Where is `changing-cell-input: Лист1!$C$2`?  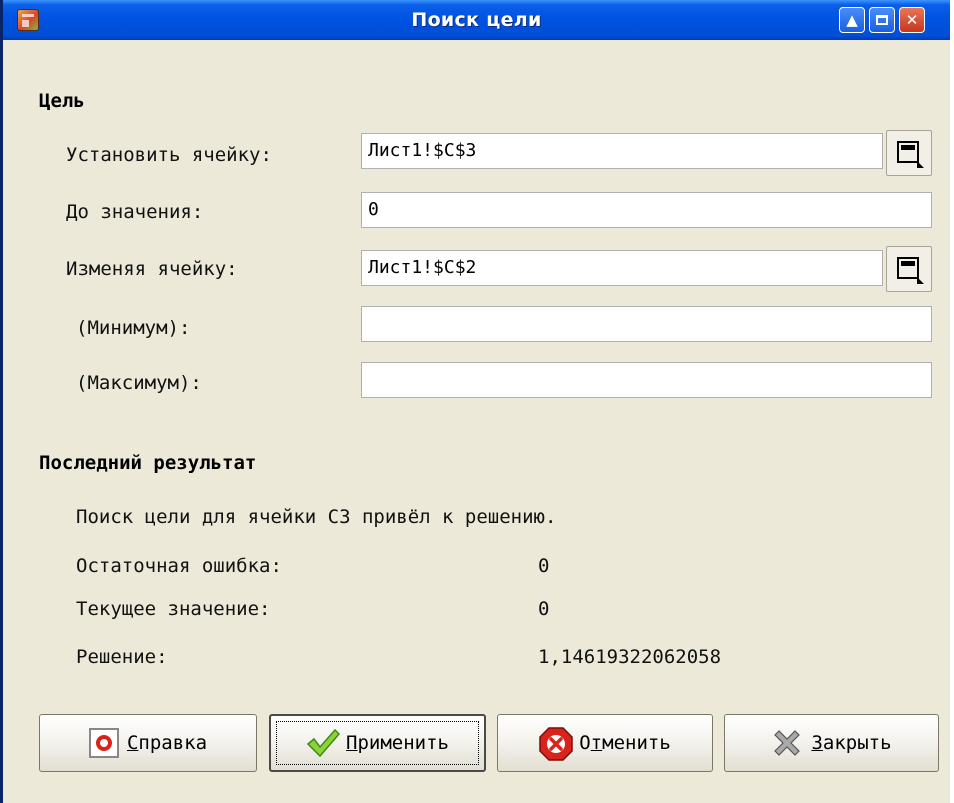
changing-cell-input: Лист1!$C$2 is located at coordinates (622, 268).